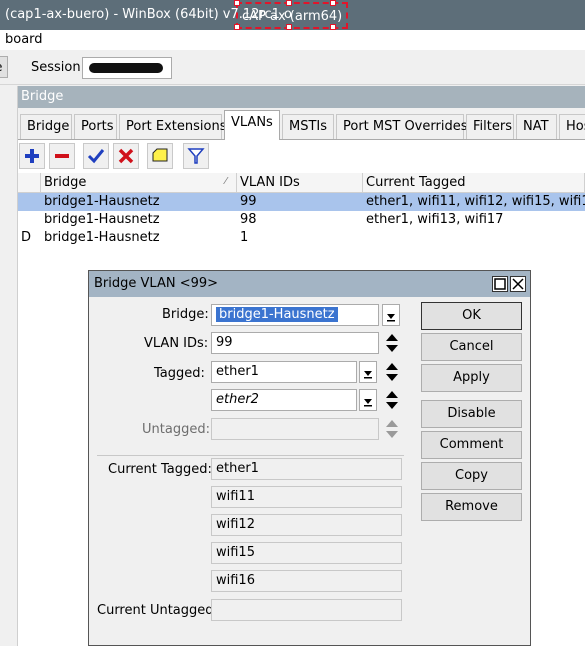 This screenshot has height=646, width=585. What do you see at coordinates (29, 183) in the screenshot?
I see `table-header-flag` at bounding box center [29, 183].